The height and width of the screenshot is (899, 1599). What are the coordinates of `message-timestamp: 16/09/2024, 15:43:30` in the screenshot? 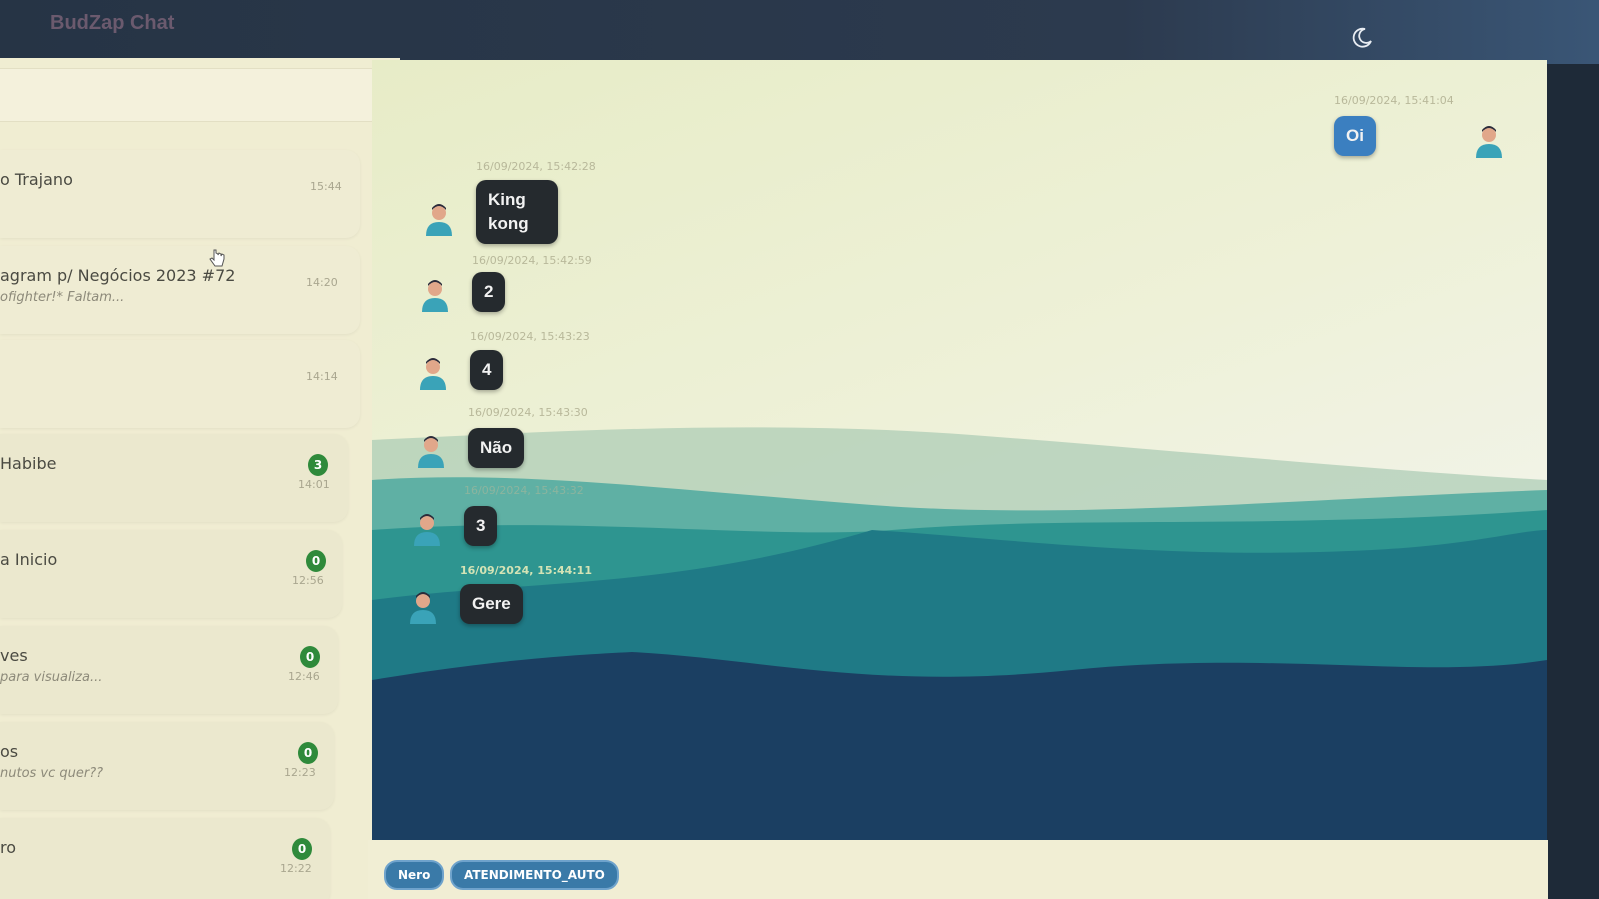 It's located at (528, 412).